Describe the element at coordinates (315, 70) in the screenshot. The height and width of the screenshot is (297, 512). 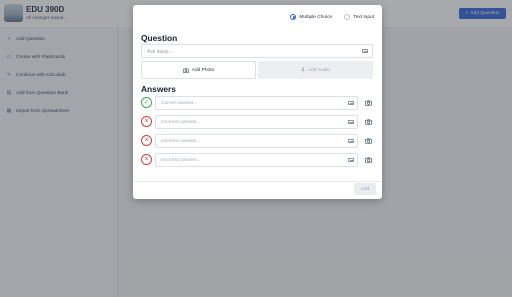
I see `add-audio-button: Add Audio` at that location.